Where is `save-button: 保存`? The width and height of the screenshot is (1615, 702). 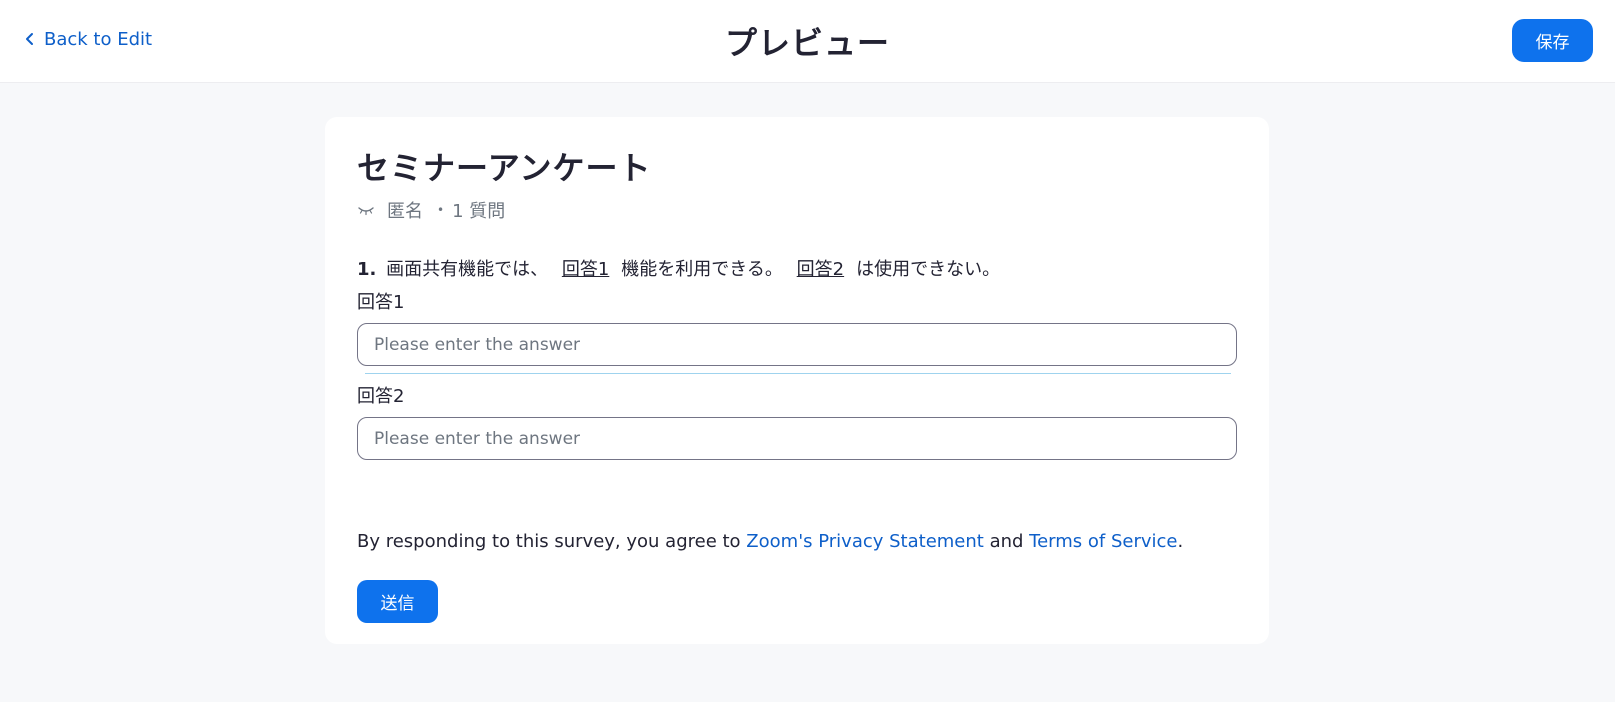
save-button: 保存 is located at coordinates (1552, 40).